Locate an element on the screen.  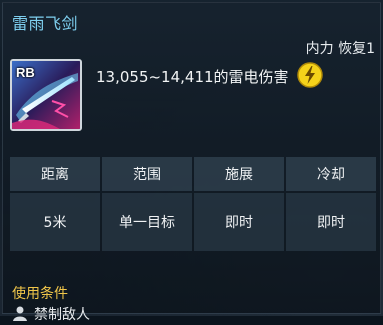
stat-header-area: 范围 is located at coordinates (147, 174).